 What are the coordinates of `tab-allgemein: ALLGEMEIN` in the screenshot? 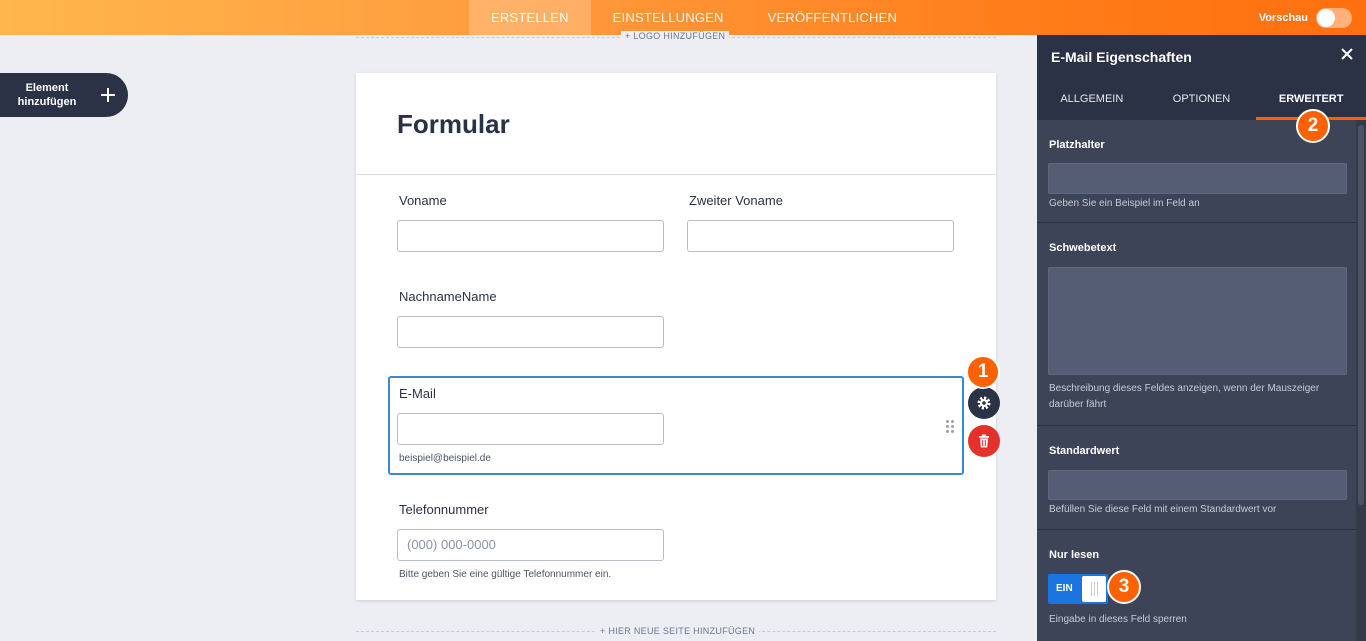 It's located at (1092, 99).